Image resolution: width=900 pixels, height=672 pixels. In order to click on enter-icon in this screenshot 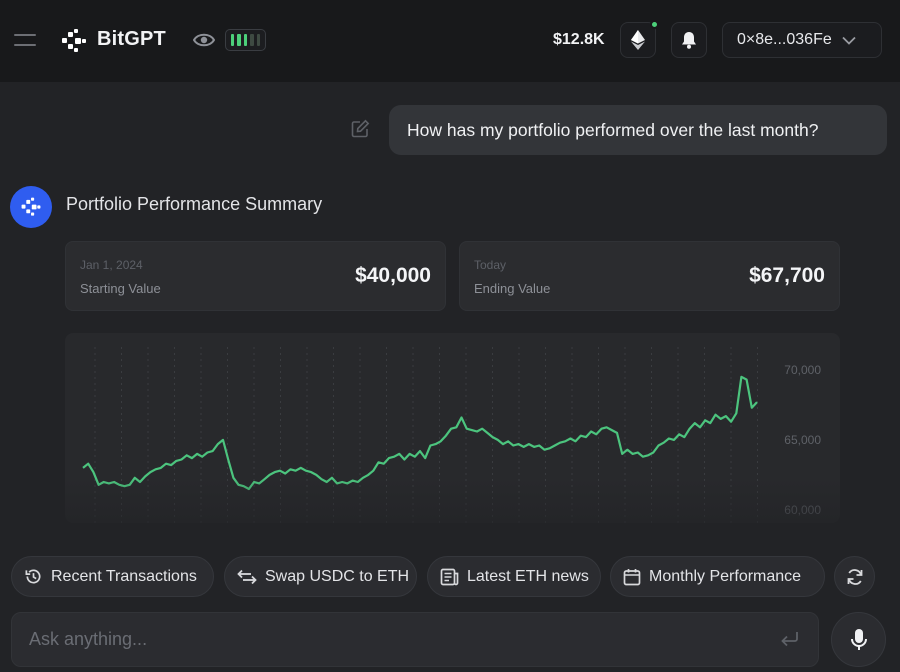, I will do `click(790, 639)`.